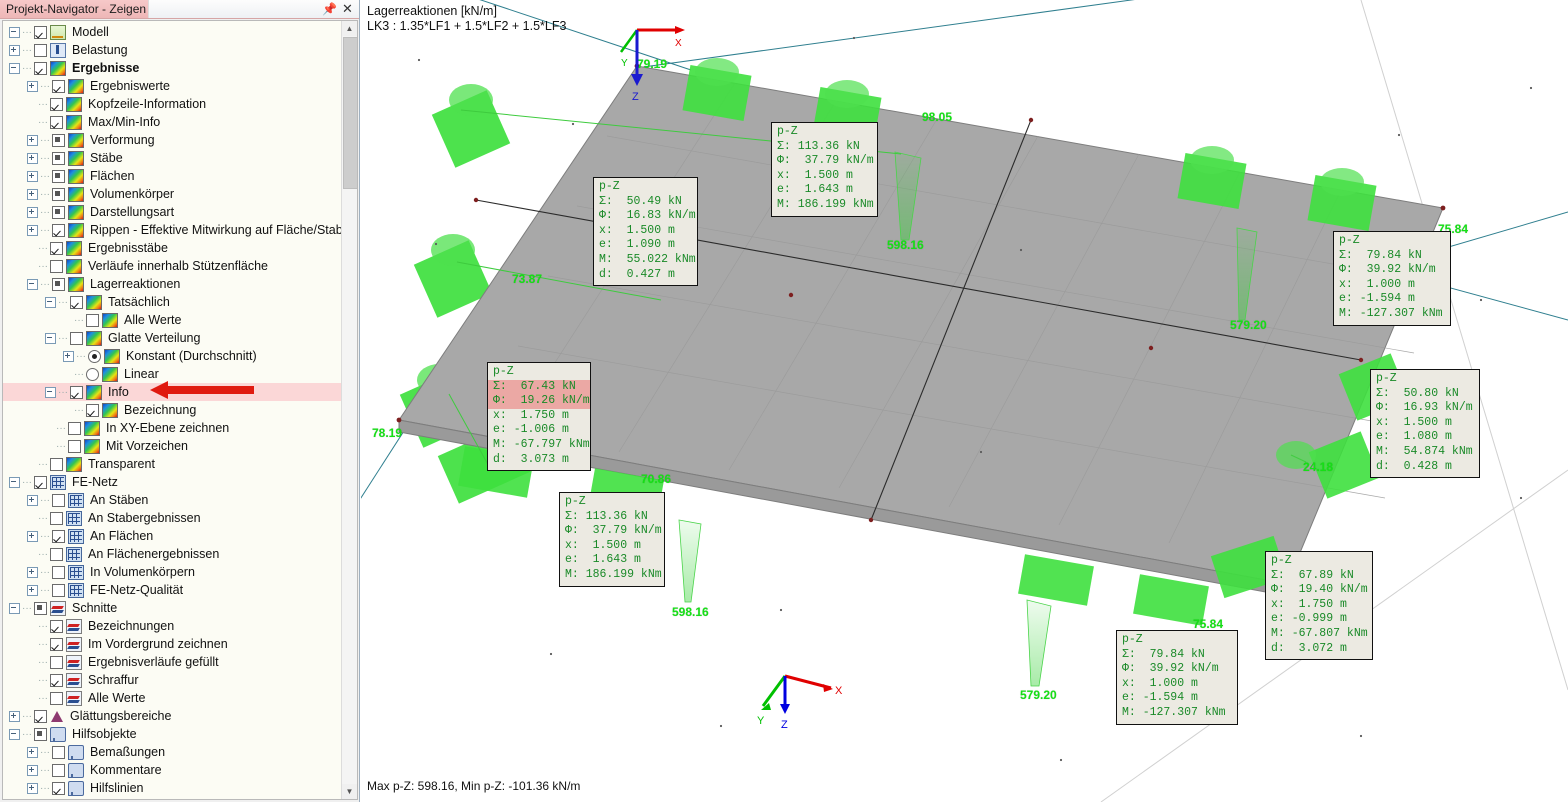 The height and width of the screenshot is (802, 1568). I want to click on tree-item-modell: ··· Modell, so click(173, 32).